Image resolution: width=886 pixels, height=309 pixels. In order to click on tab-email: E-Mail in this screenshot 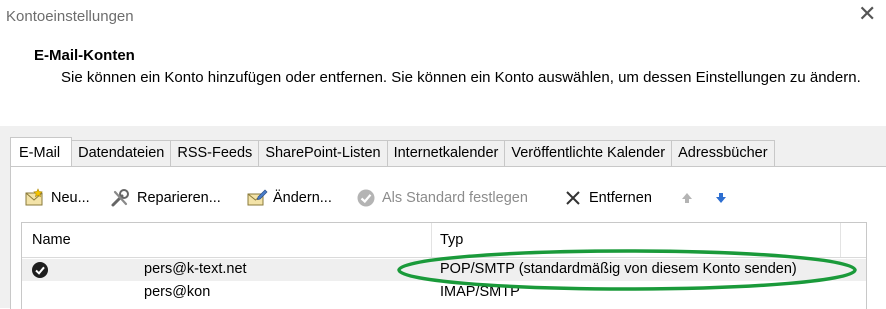, I will do `click(41, 151)`.